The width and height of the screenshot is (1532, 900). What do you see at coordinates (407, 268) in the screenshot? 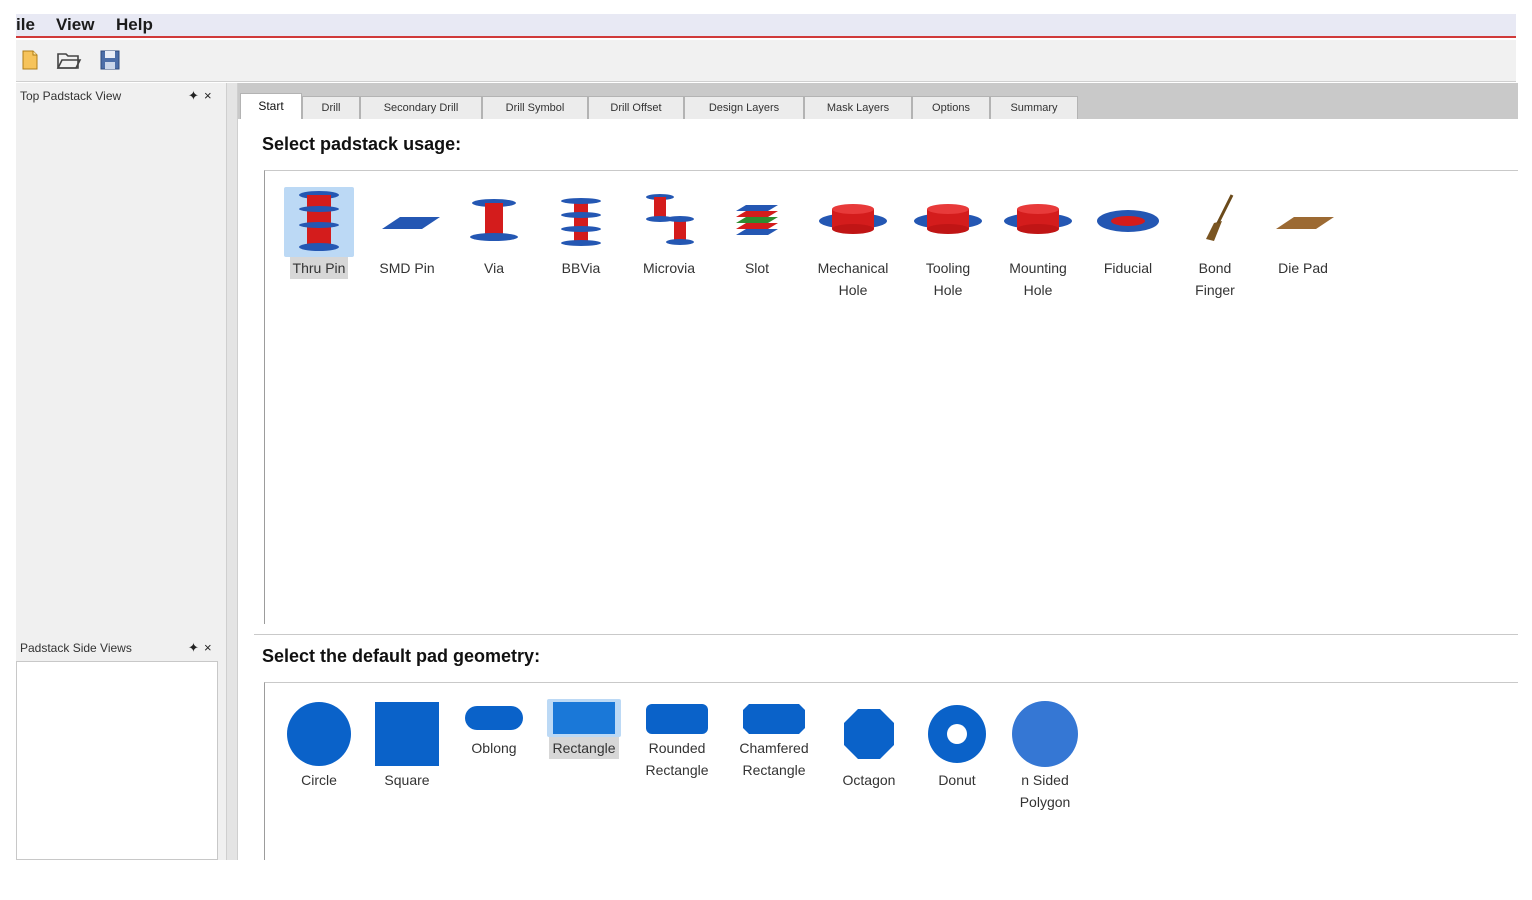
I see `usage-label: SMD Pin` at bounding box center [407, 268].